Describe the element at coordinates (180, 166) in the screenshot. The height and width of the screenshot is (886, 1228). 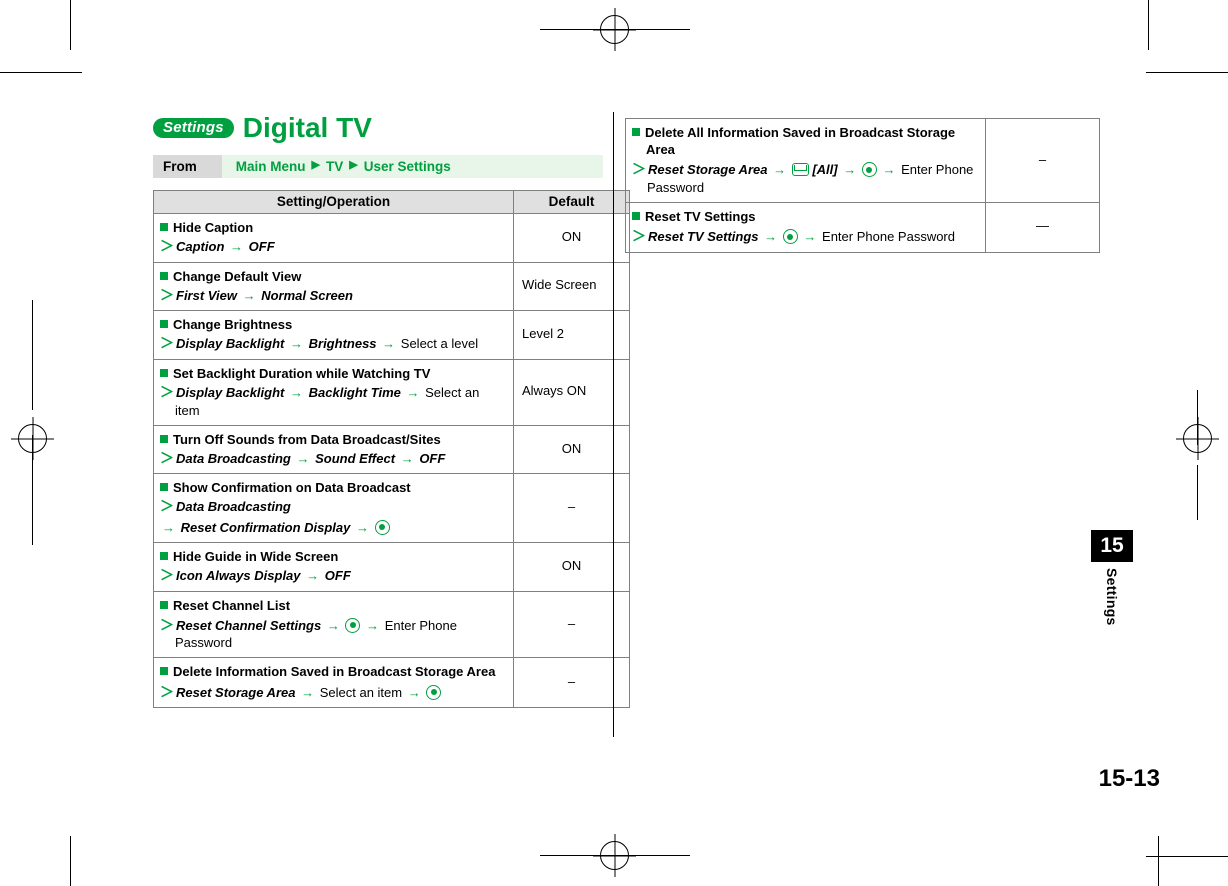
I see `breadcrumb-from-label: From` at that location.